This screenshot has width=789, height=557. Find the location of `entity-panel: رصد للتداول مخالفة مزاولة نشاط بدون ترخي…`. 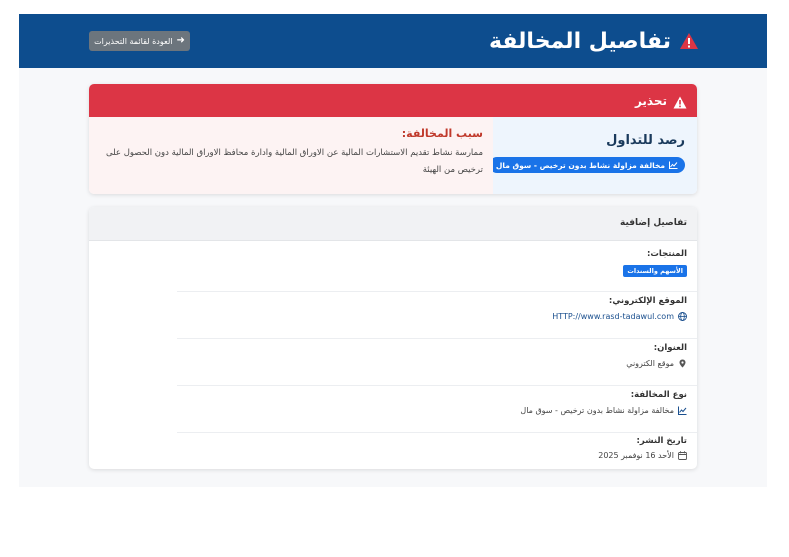

entity-panel: رصد للتداول مخالفة مزاولة نشاط بدون ترخي… is located at coordinates (592, 155).